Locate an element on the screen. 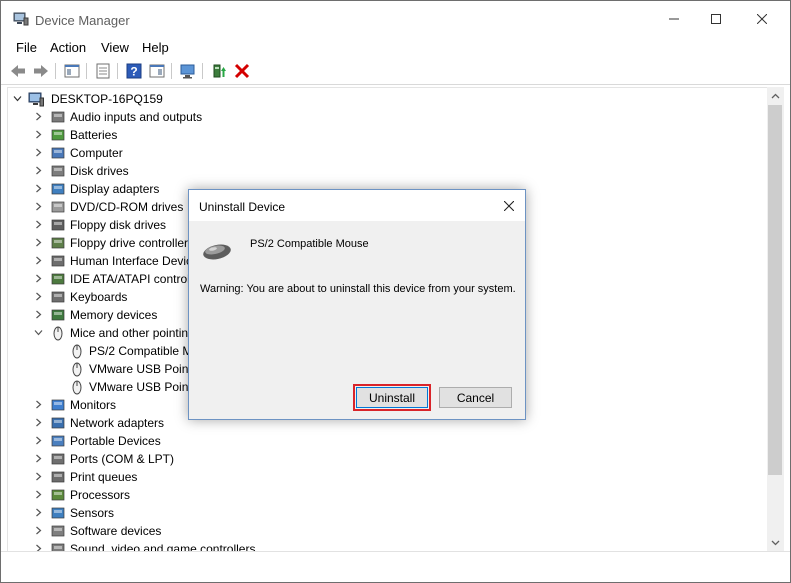  close-icon is located at coordinates (509, 205).